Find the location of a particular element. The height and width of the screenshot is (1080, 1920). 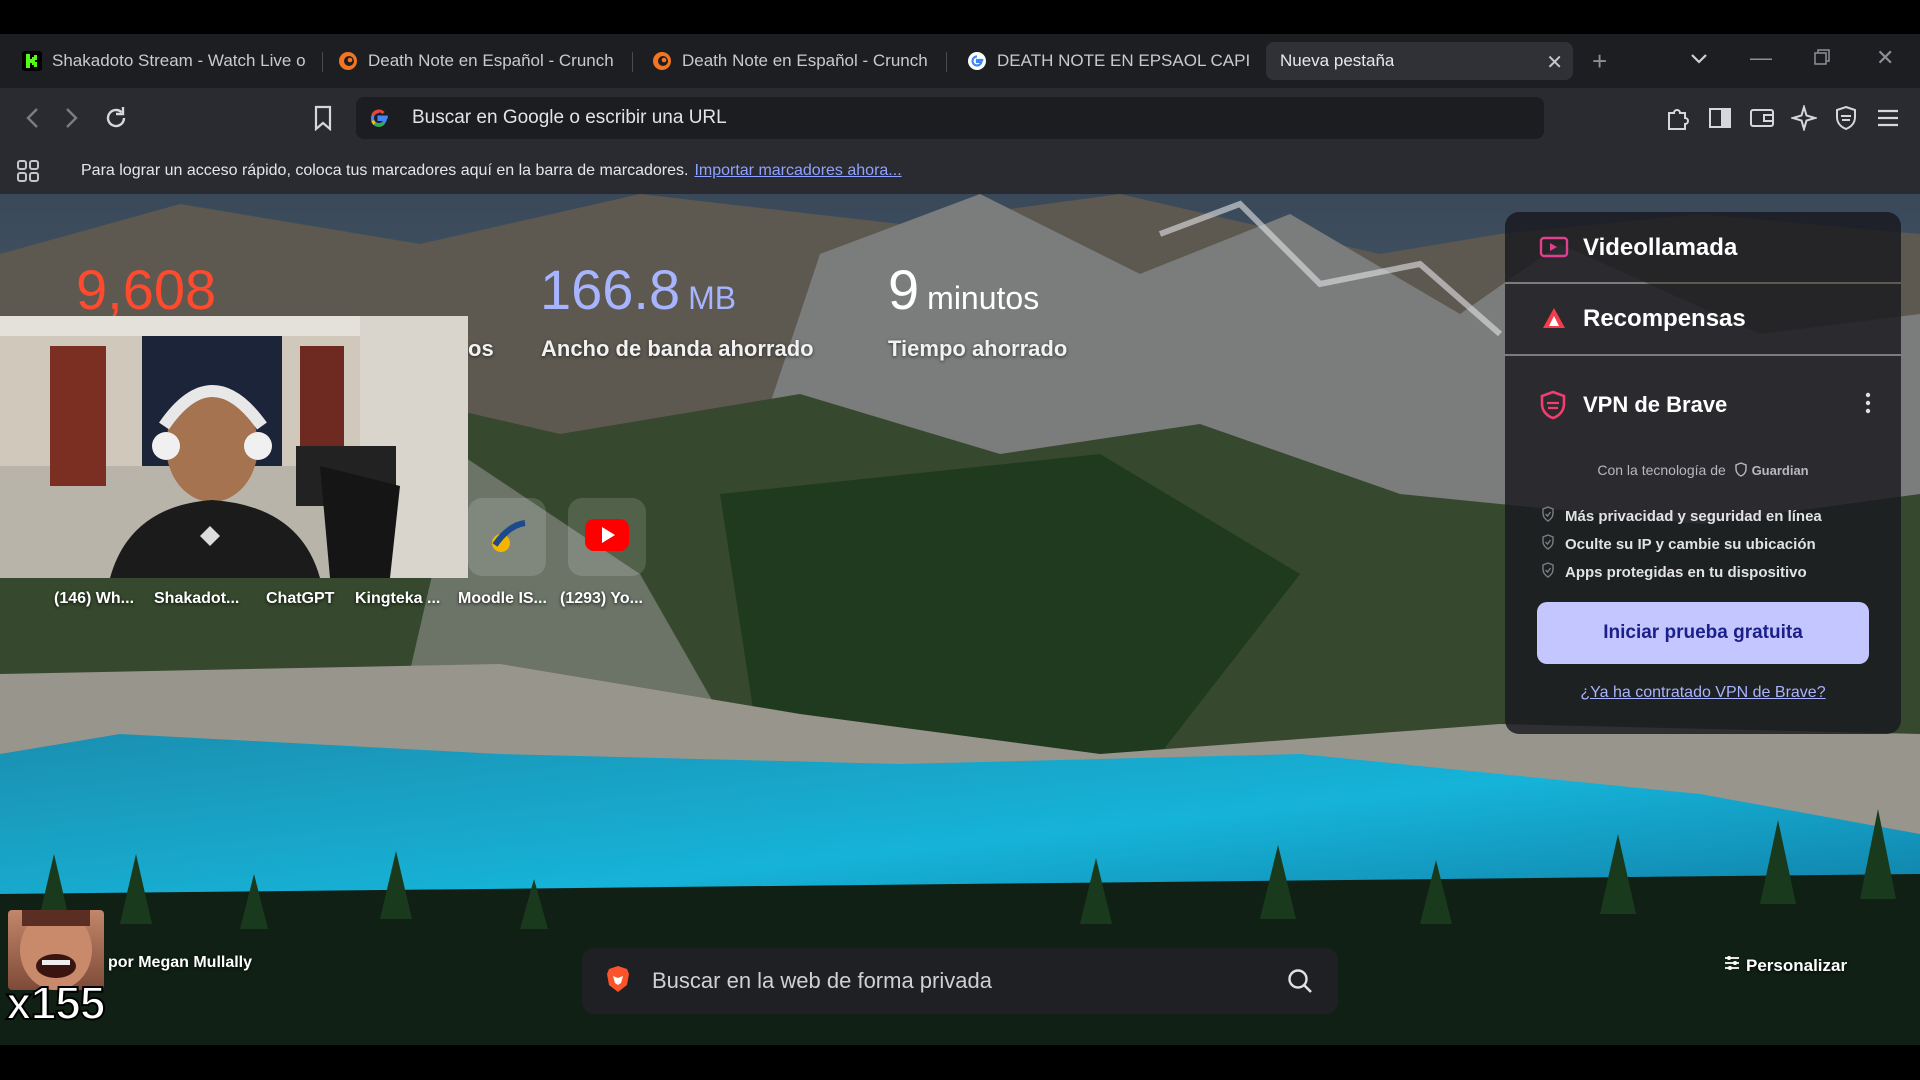

extensions-puzzle-icon is located at coordinates (1678, 118).